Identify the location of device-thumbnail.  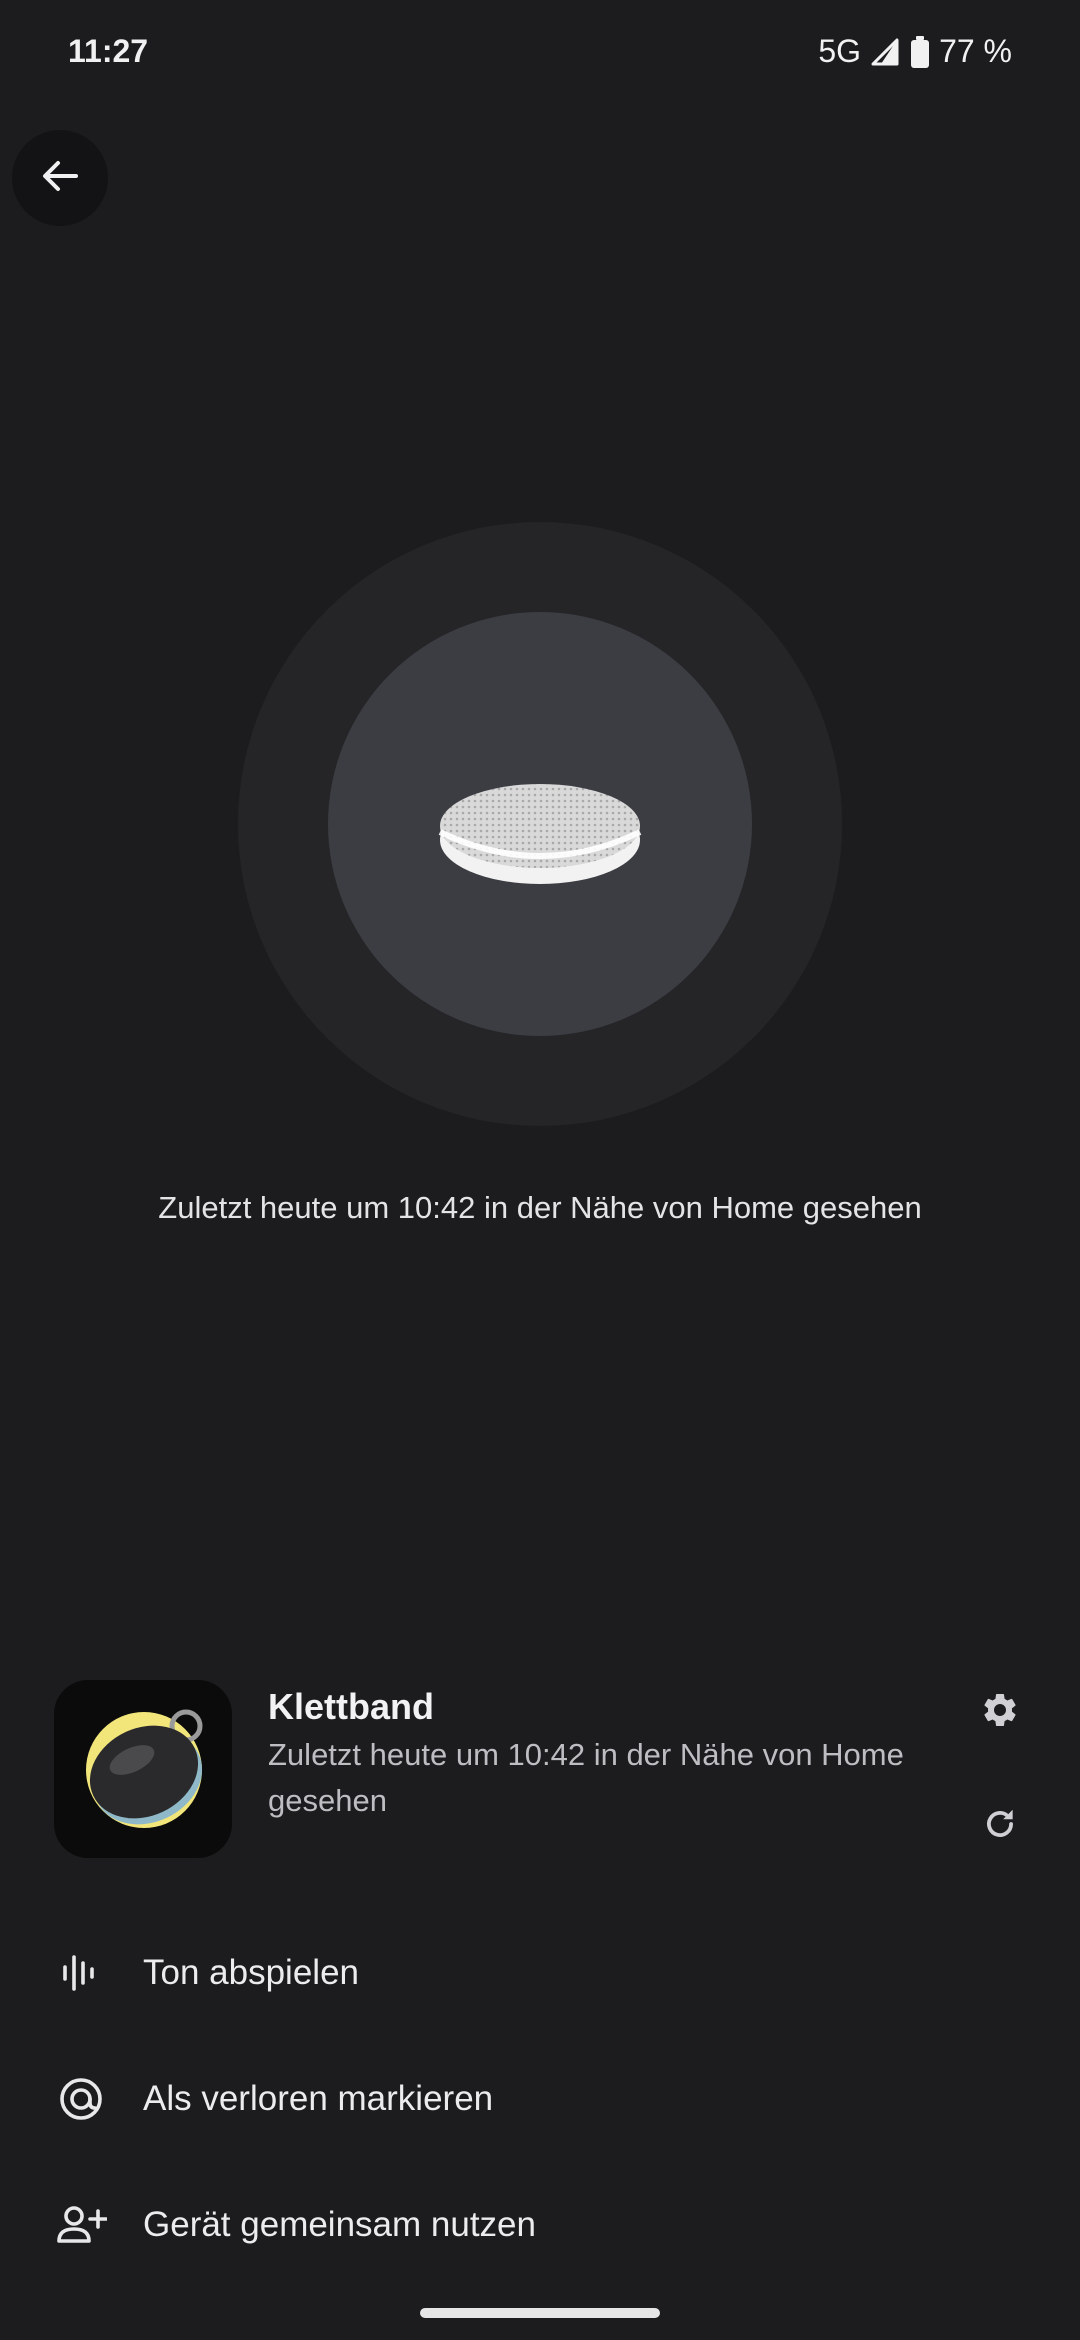
(143, 1769).